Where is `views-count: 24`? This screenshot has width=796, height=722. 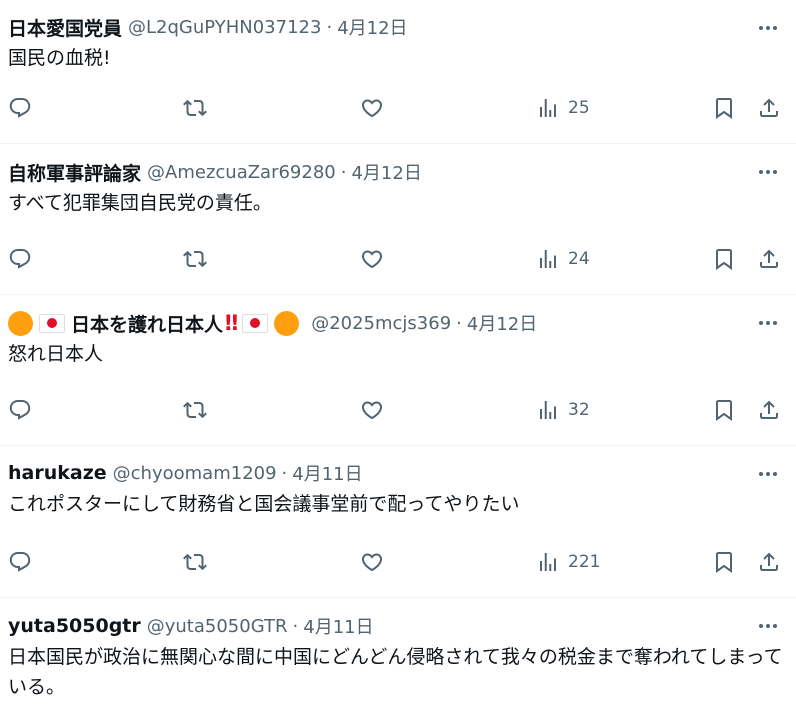 views-count: 24 is located at coordinates (579, 259).